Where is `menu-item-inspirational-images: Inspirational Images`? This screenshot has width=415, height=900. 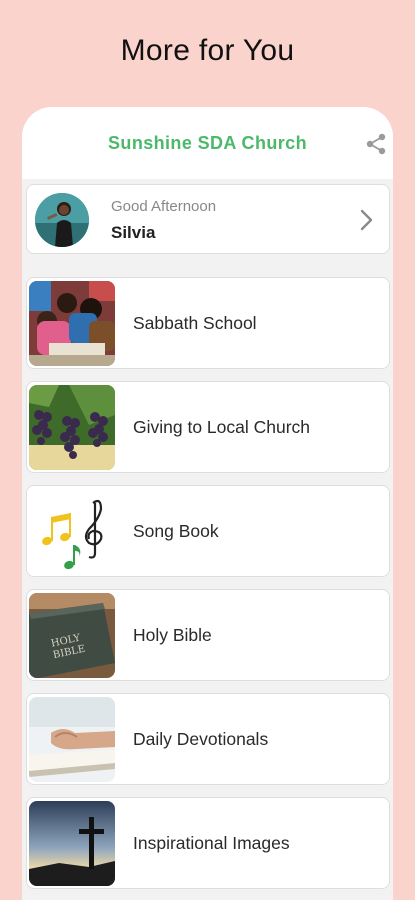 menu-item-inspirational-images: Inspirational Images is located at coordinates (208, 843).